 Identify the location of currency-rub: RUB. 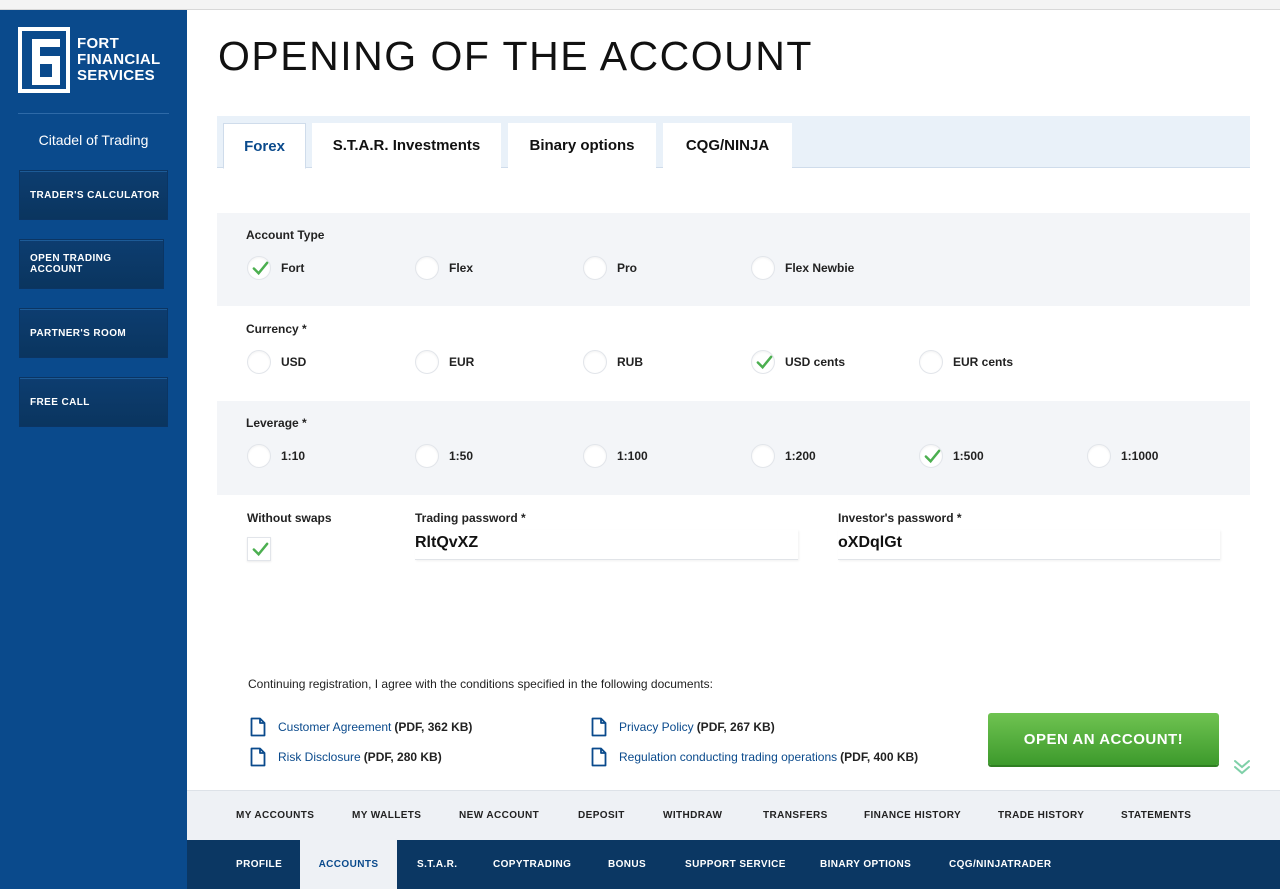
(613, 362).